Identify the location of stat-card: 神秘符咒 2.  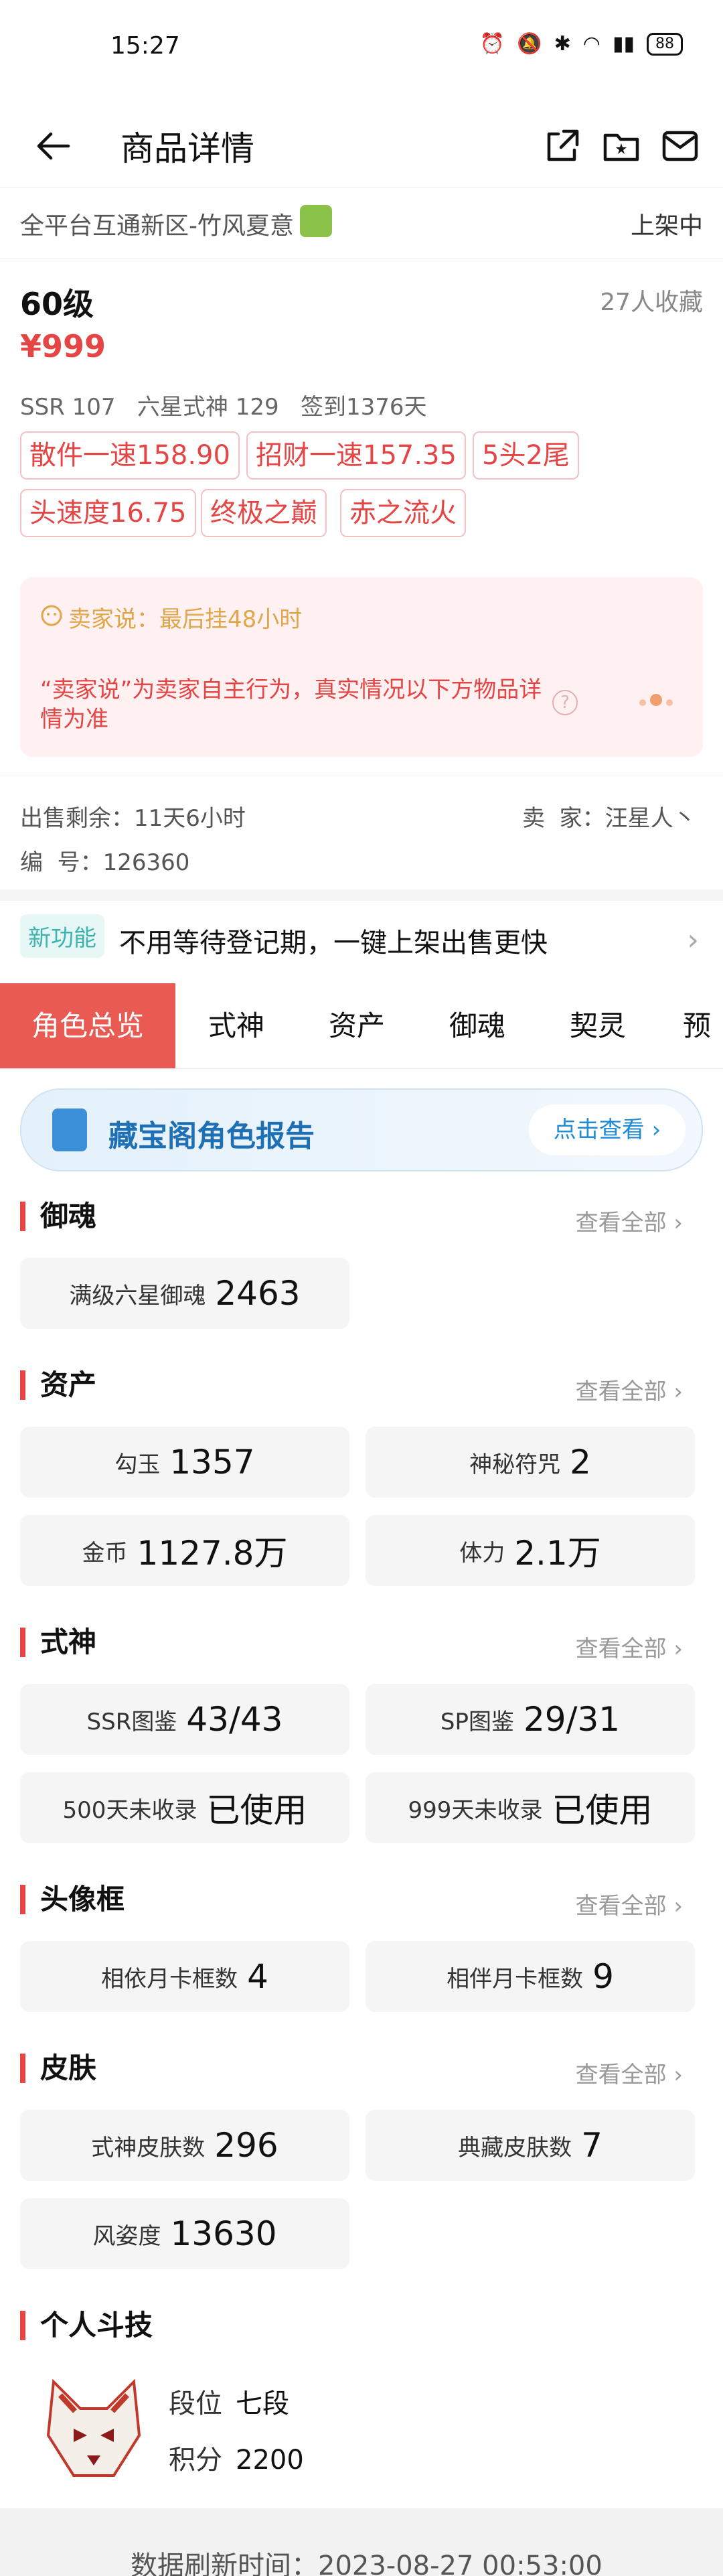
(530, 1462).